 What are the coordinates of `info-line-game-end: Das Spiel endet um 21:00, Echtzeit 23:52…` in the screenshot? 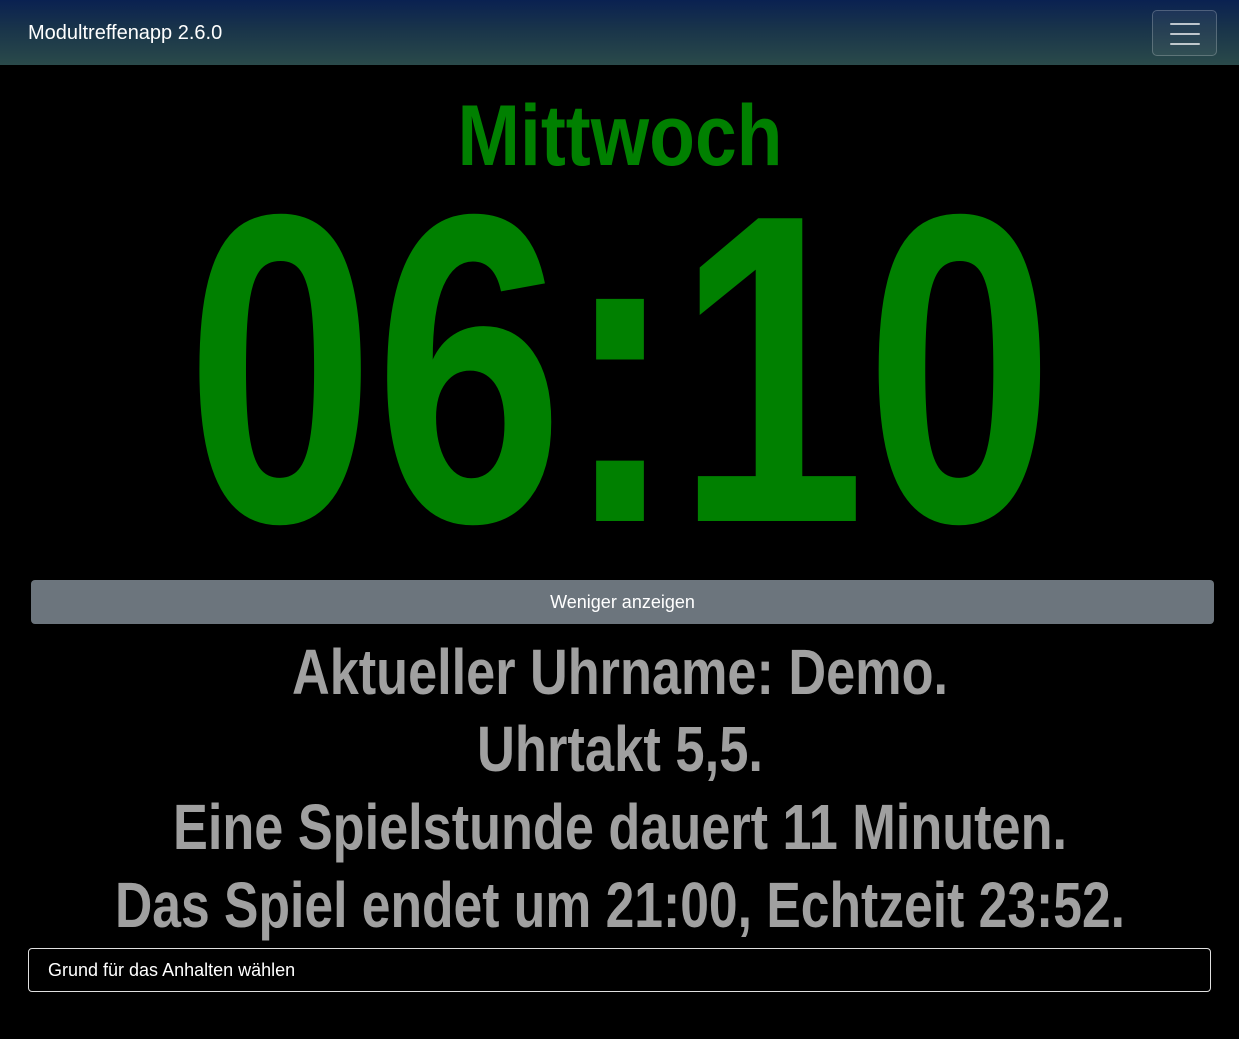 It's located at (620, 905).